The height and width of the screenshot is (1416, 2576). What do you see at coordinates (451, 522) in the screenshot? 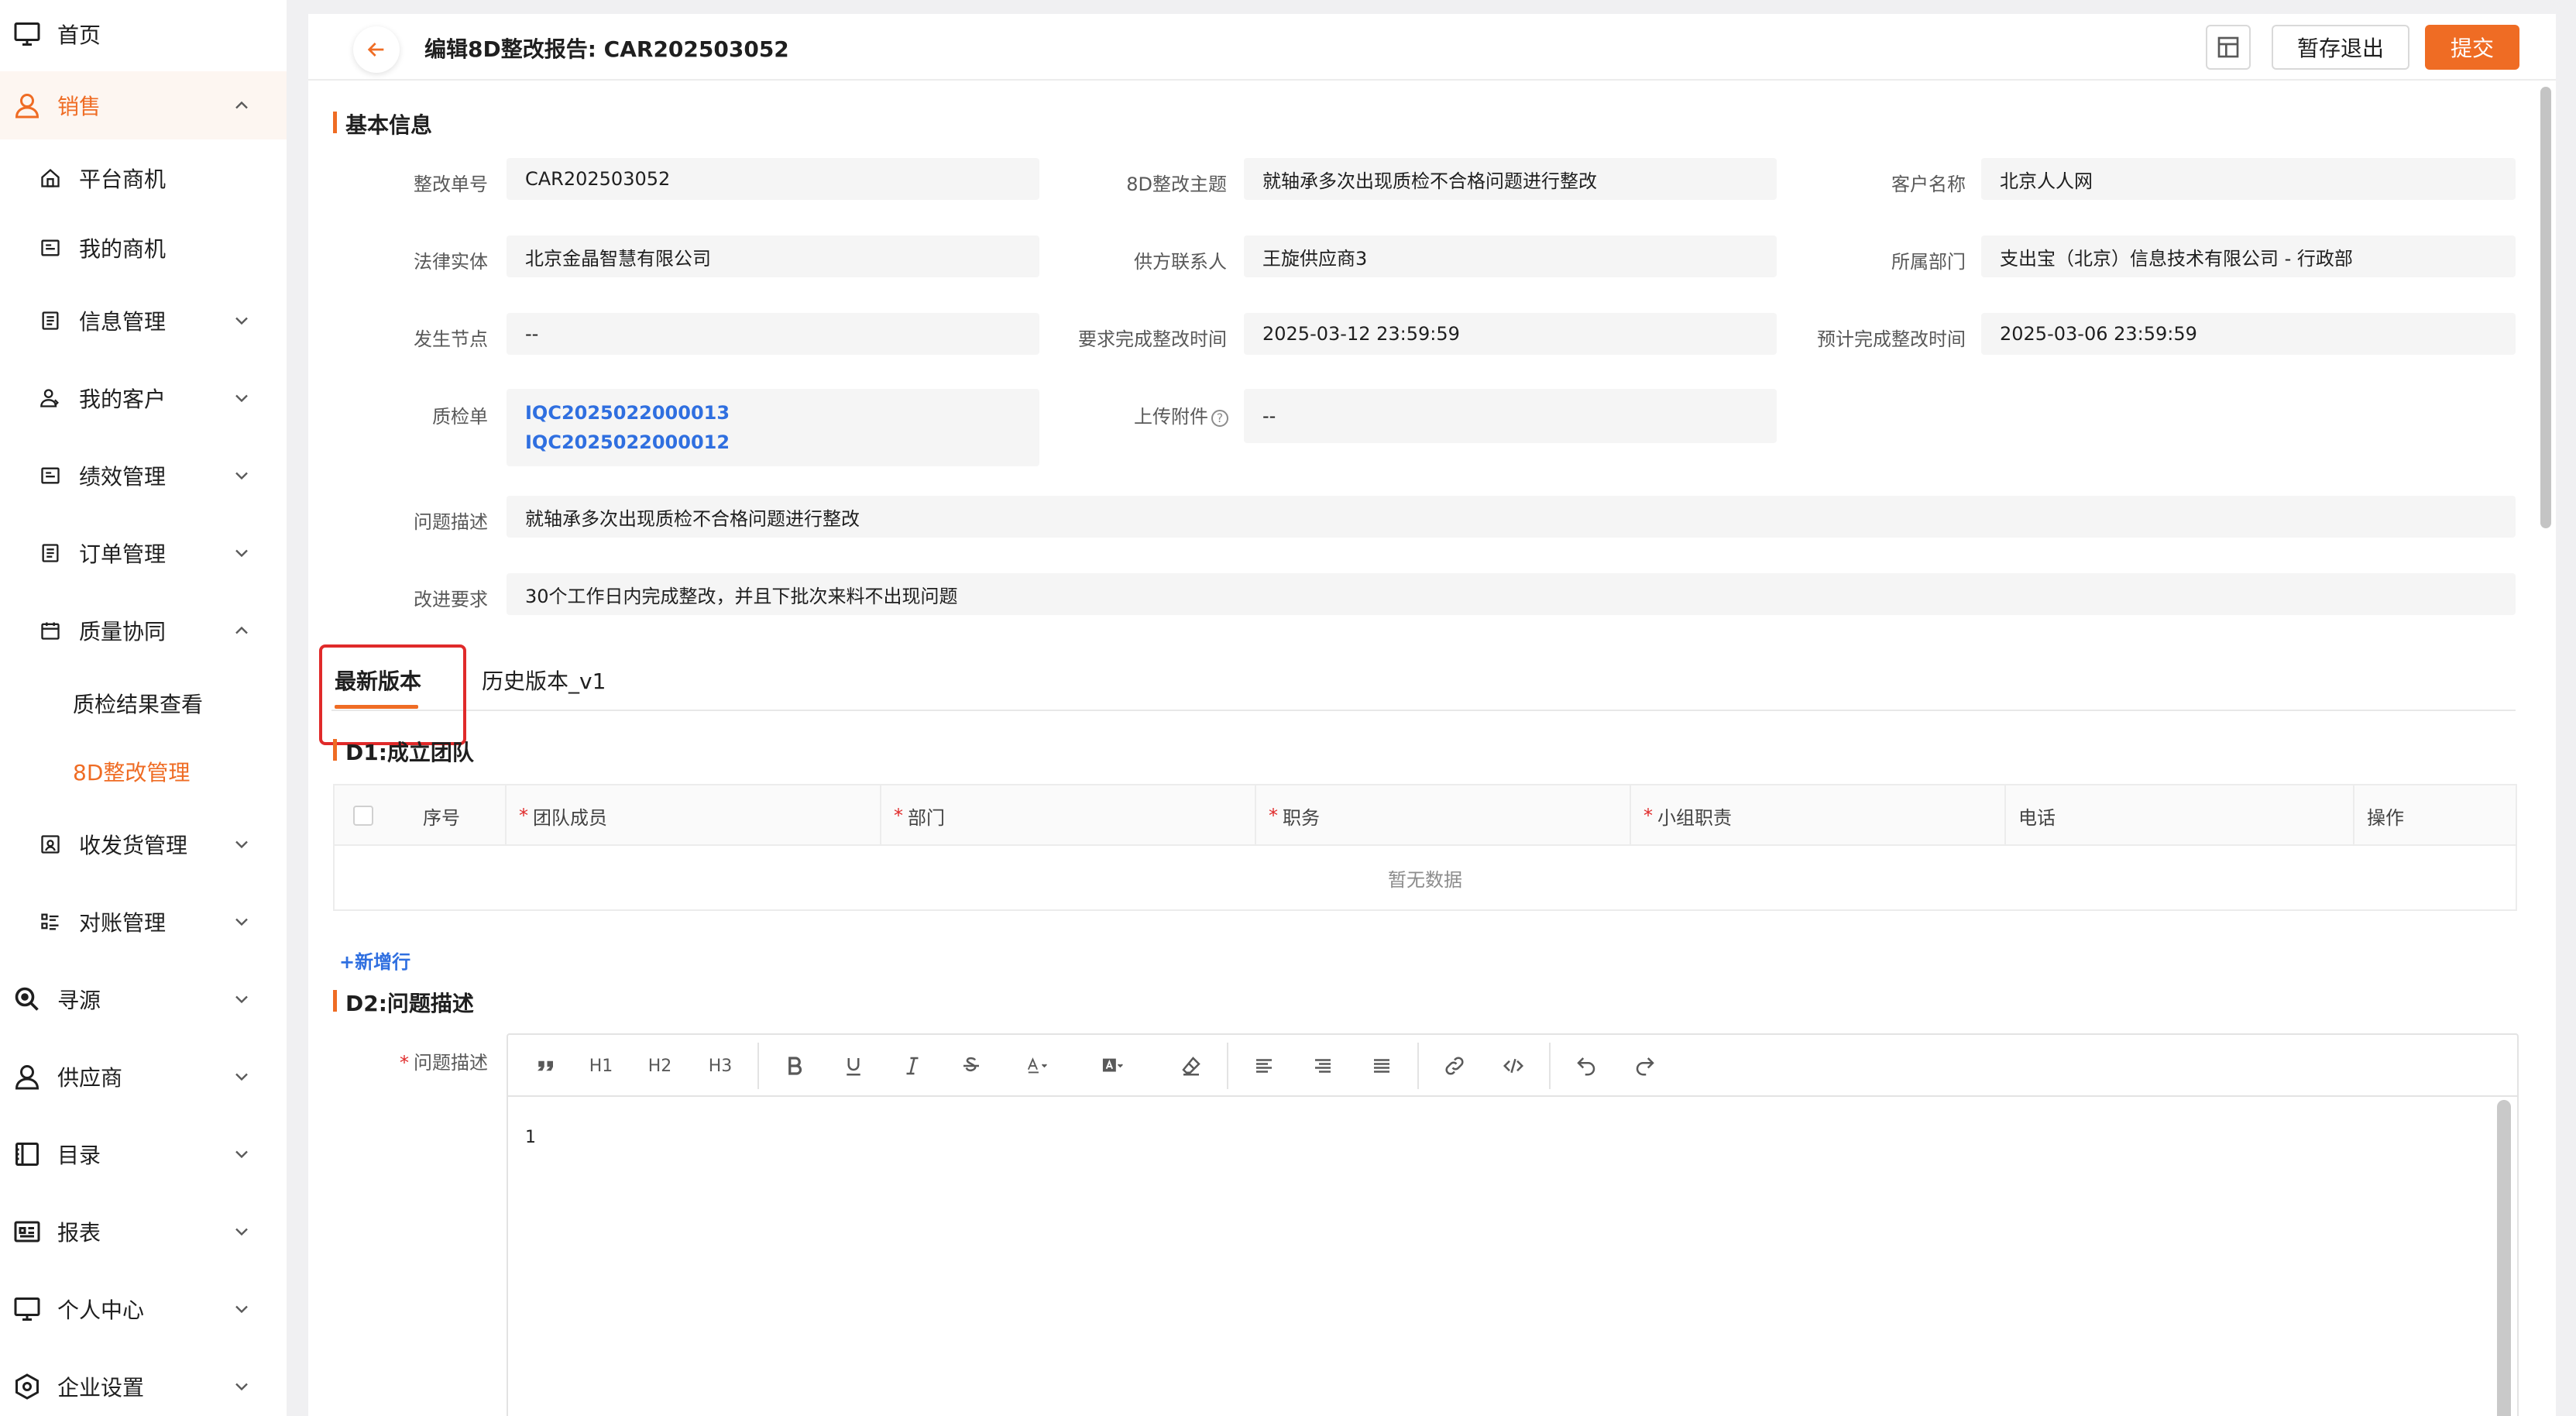
I see `field-label: 问题描述` at bounding box center [451, 522].